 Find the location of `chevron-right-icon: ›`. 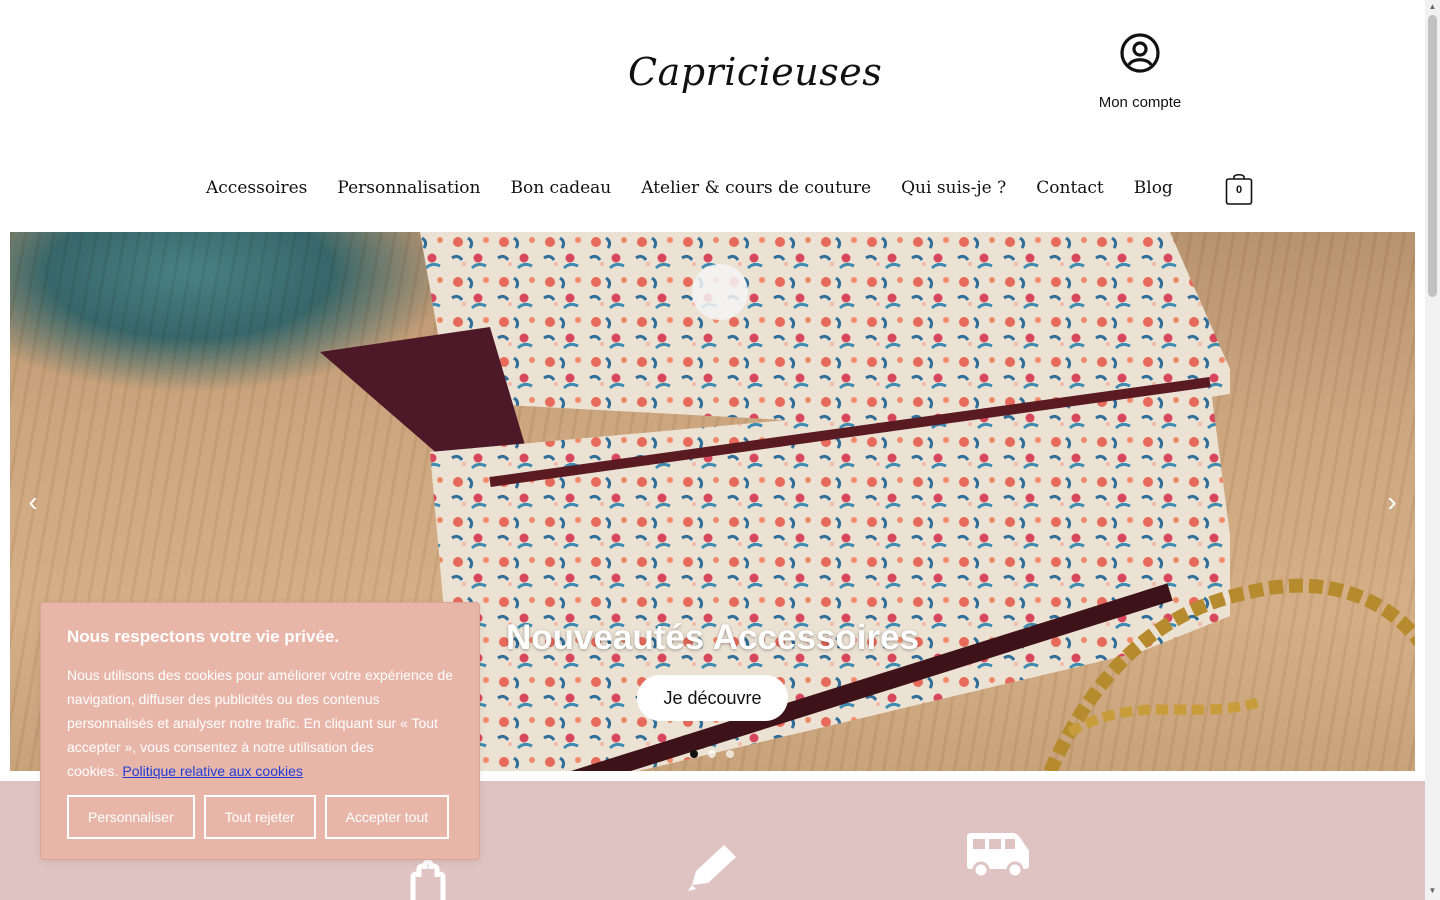

chevron-right-icon: › is located at coordinates (1392, 501).